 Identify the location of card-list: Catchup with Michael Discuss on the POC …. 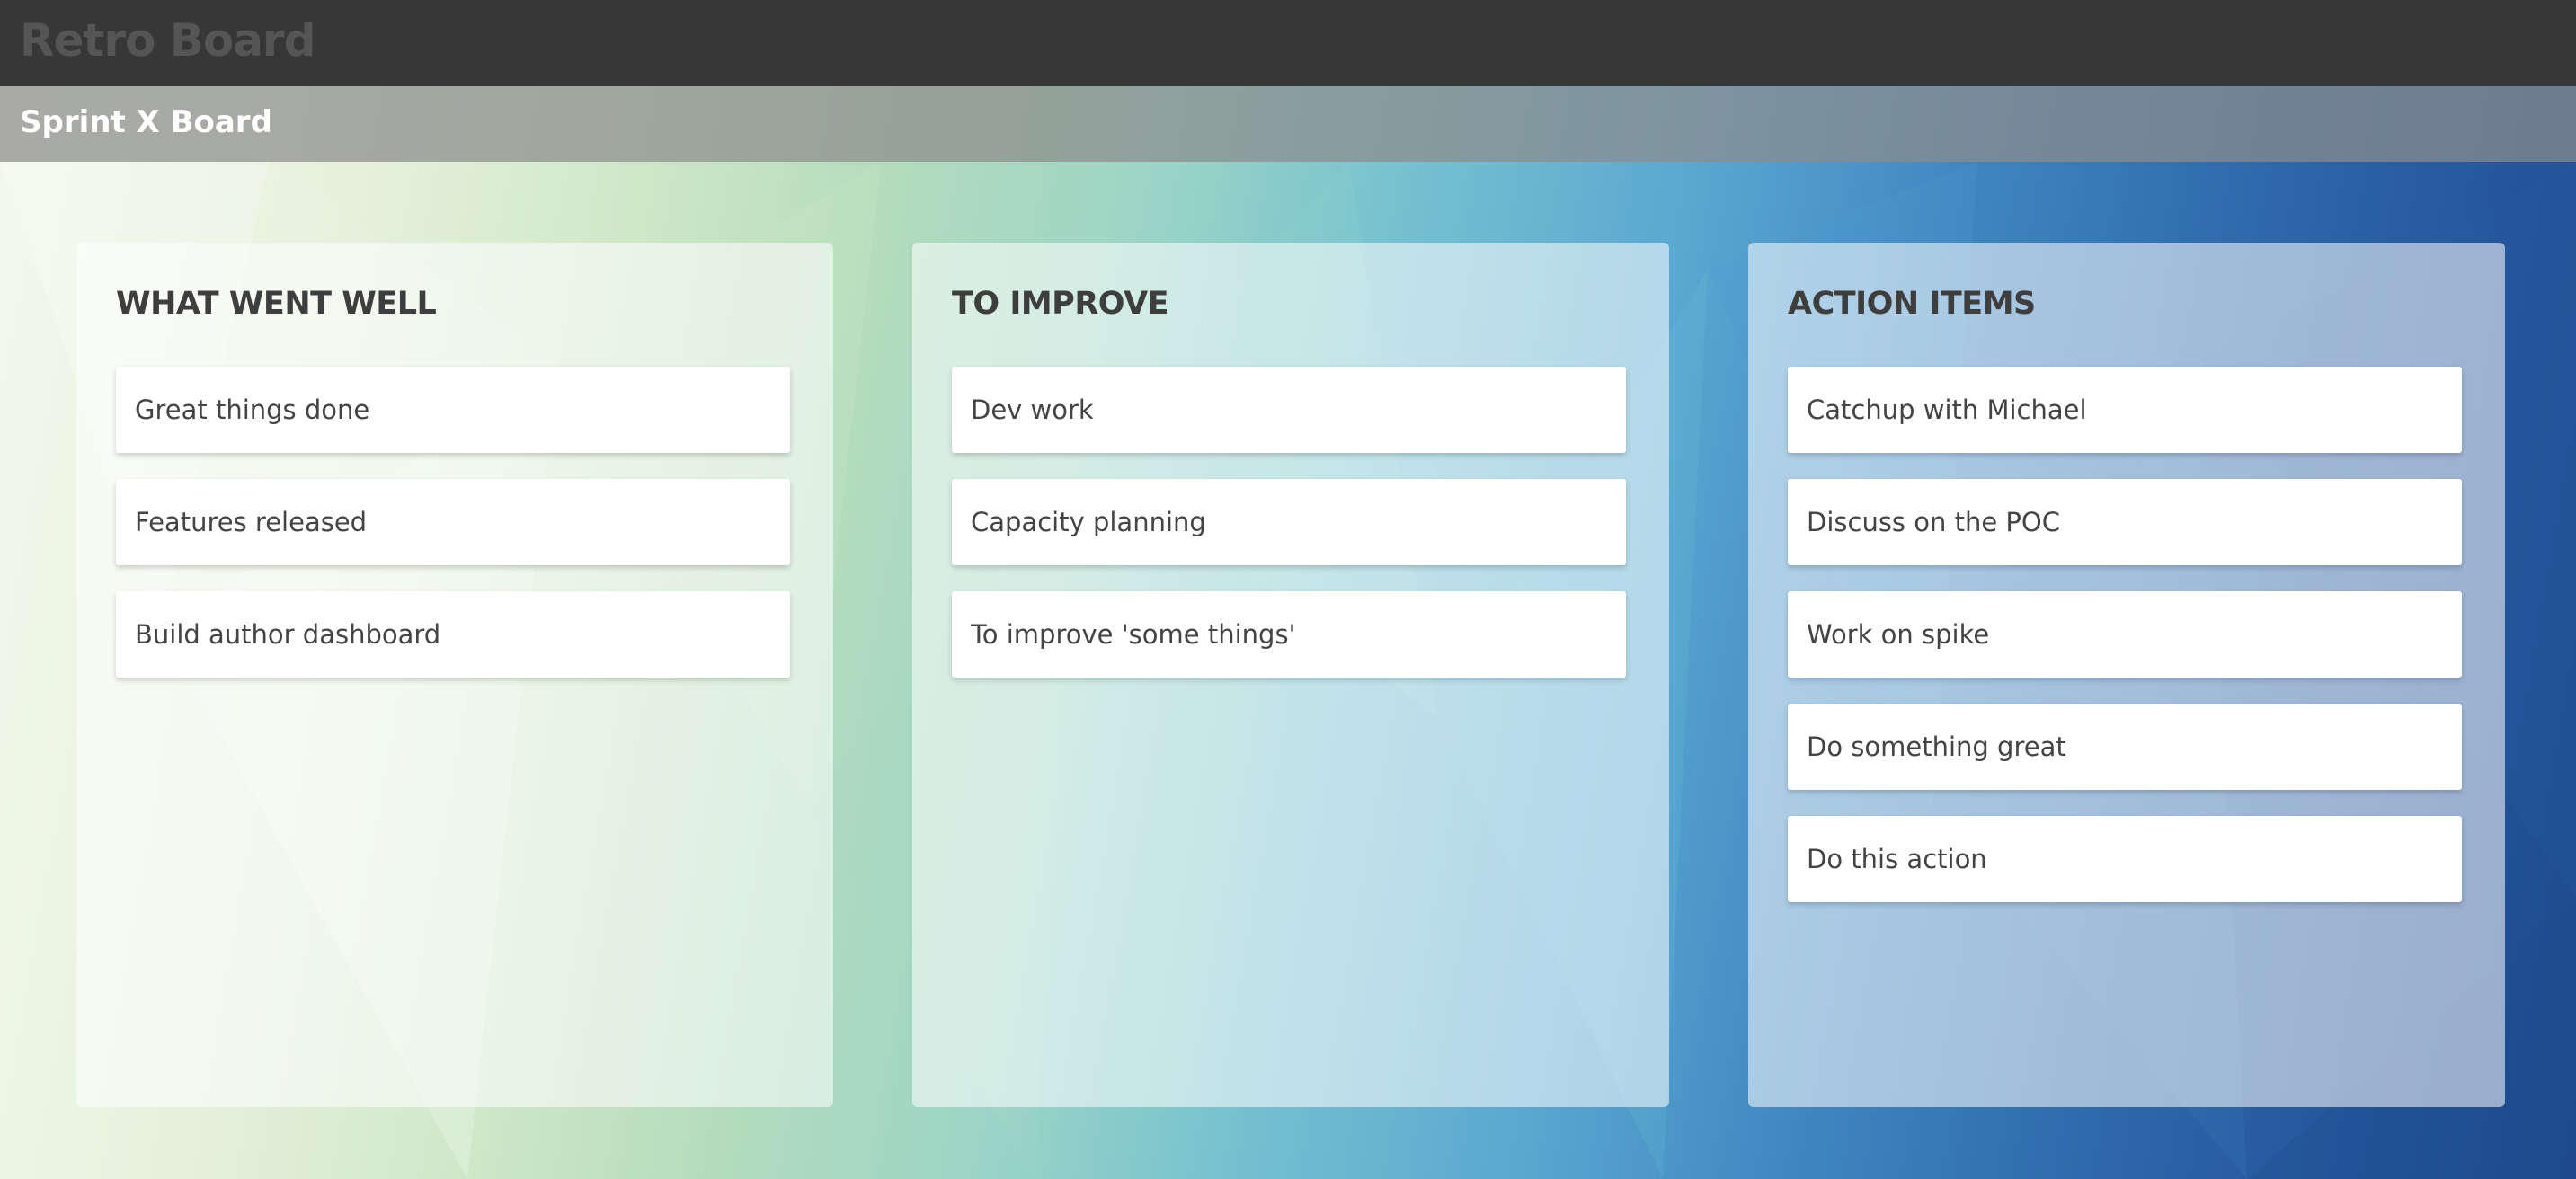
(2126, 634).